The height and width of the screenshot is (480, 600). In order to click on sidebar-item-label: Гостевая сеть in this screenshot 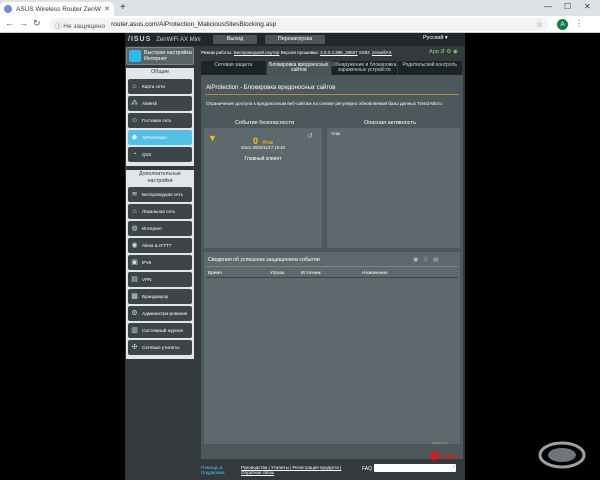, I will do `click(157, 120)`.